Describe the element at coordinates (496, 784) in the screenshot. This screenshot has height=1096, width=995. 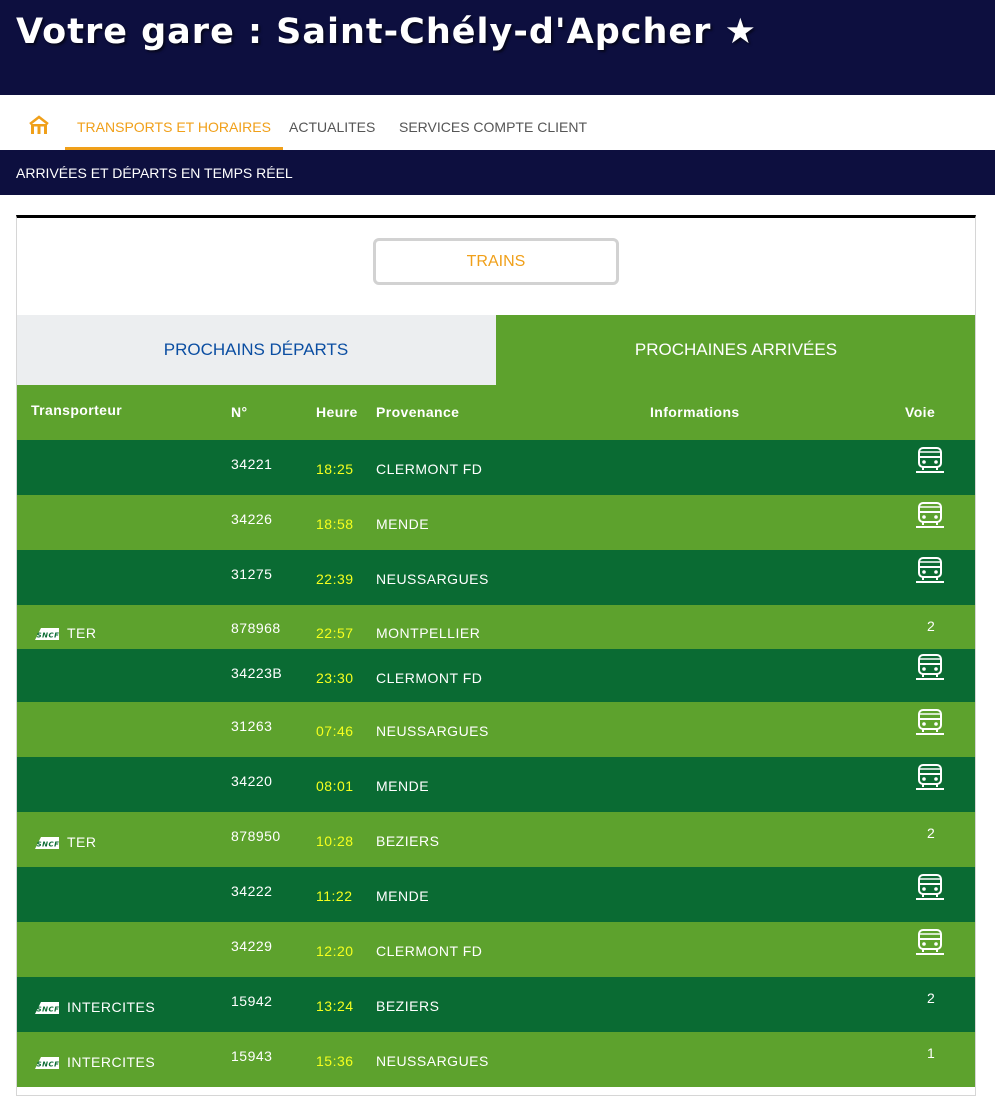
I see `table-row: 34220 08:01 MENDE` at that location.